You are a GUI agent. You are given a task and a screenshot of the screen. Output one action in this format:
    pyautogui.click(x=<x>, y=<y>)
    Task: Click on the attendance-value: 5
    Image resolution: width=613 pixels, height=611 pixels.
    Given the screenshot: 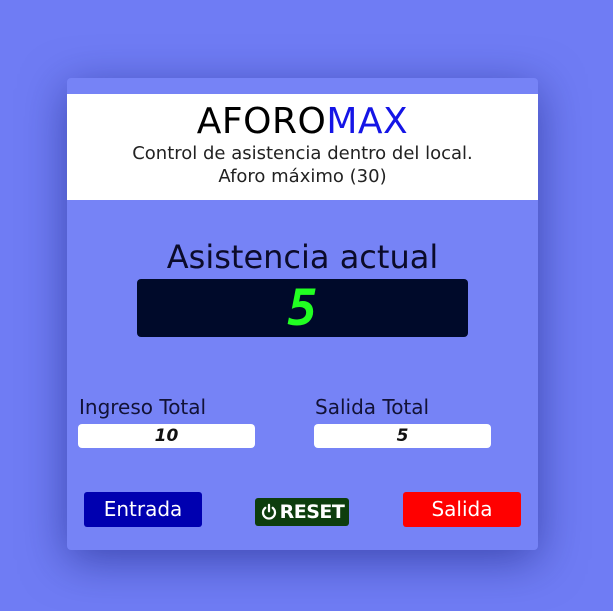 What is the action you would take?
    pyautogui.click(x=302, y=308)
    